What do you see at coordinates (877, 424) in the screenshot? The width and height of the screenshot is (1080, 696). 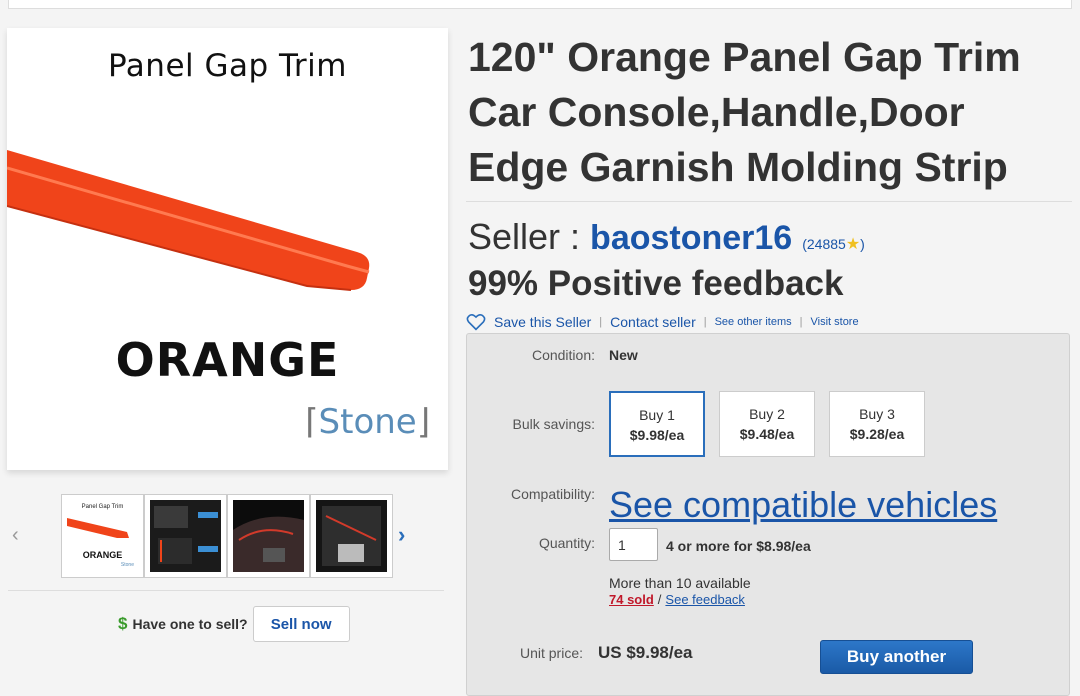 I see `buy-3-option: Buy 3 $9.28/ea` at bounding box center [877, 424].